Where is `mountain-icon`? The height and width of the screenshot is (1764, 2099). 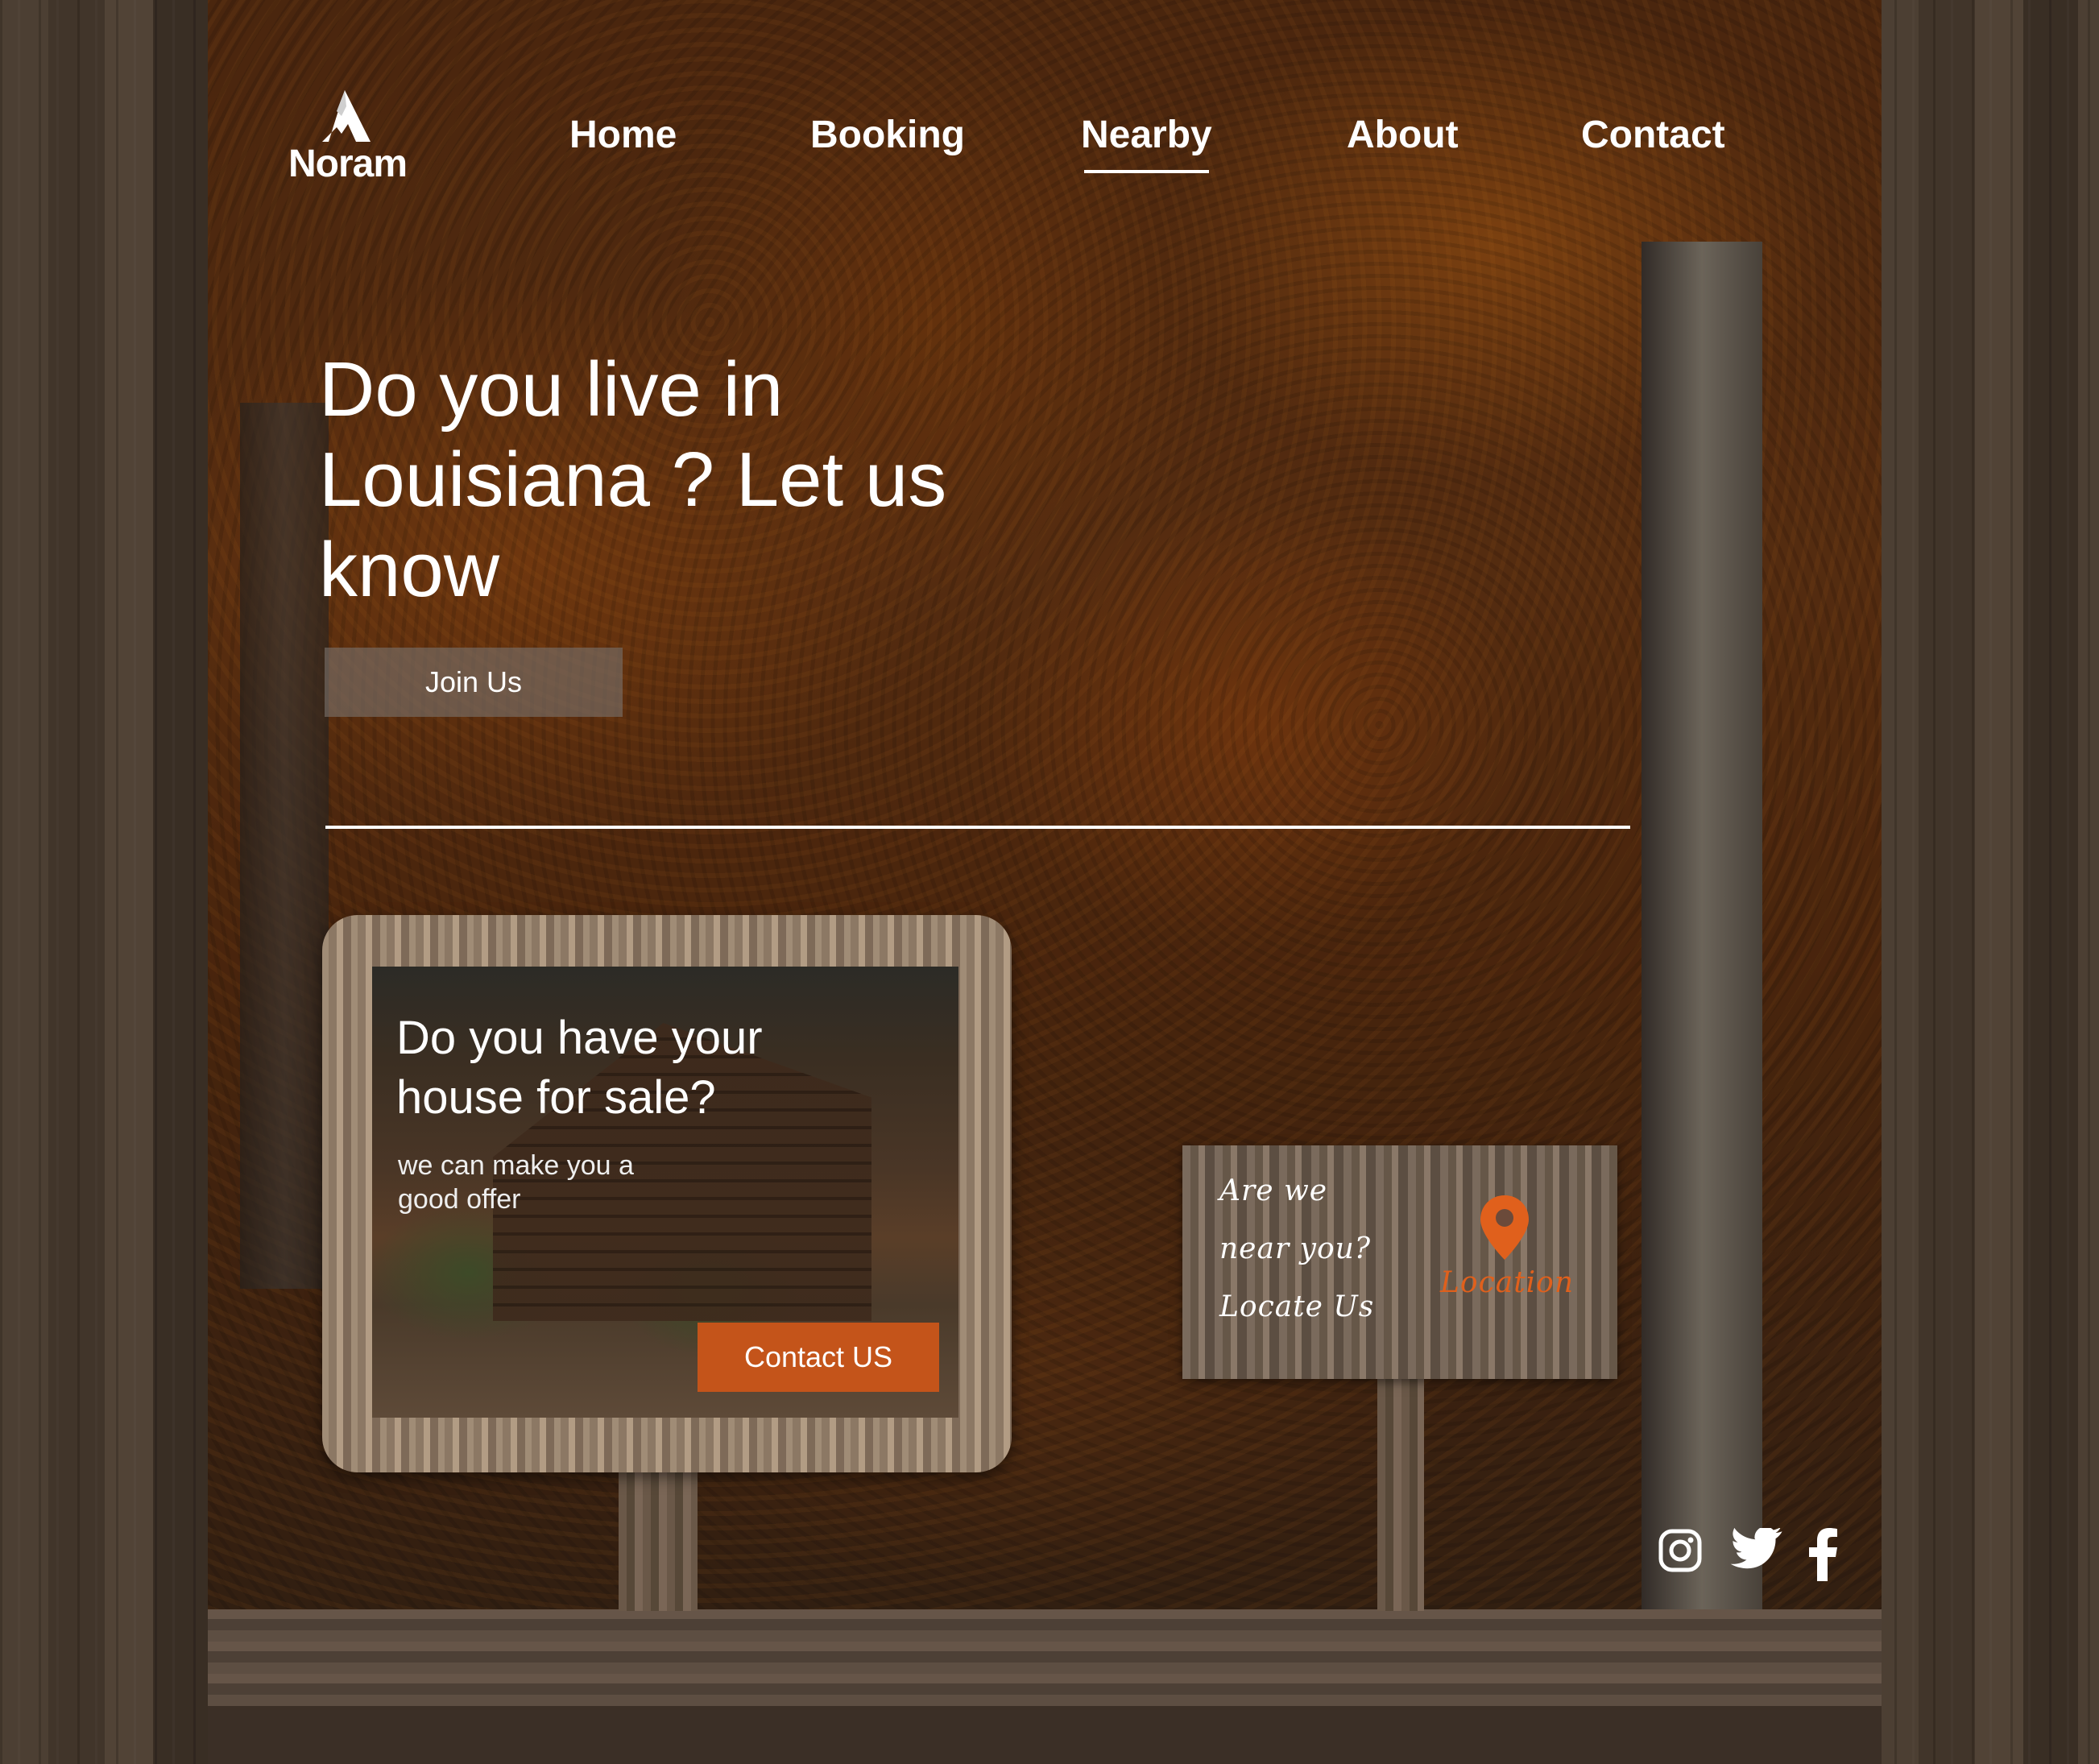
mountain-icon is located at coordinates (347, 116).